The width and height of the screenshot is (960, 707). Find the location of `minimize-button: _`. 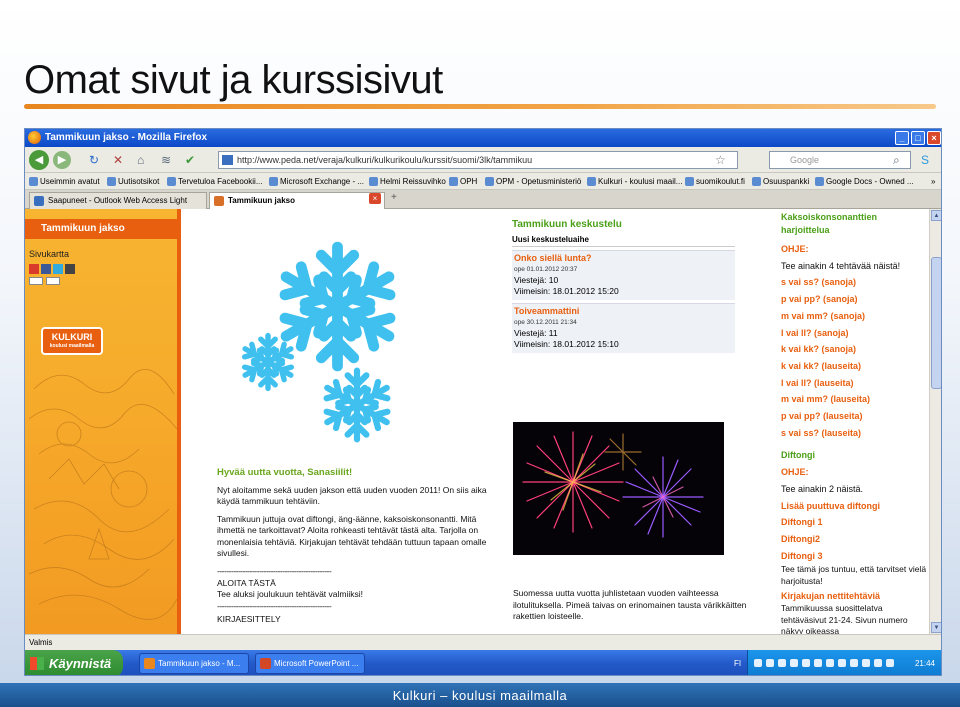

minimize-button: _ is located at coordinates (902, 138).